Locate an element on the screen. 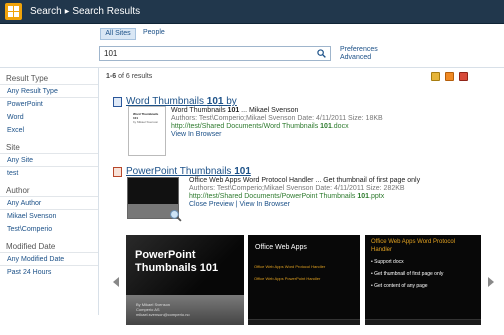 The width and height of the screenshot is (504, 335). slide-title-line: PowerPoint is located at coordinates (165, 255).